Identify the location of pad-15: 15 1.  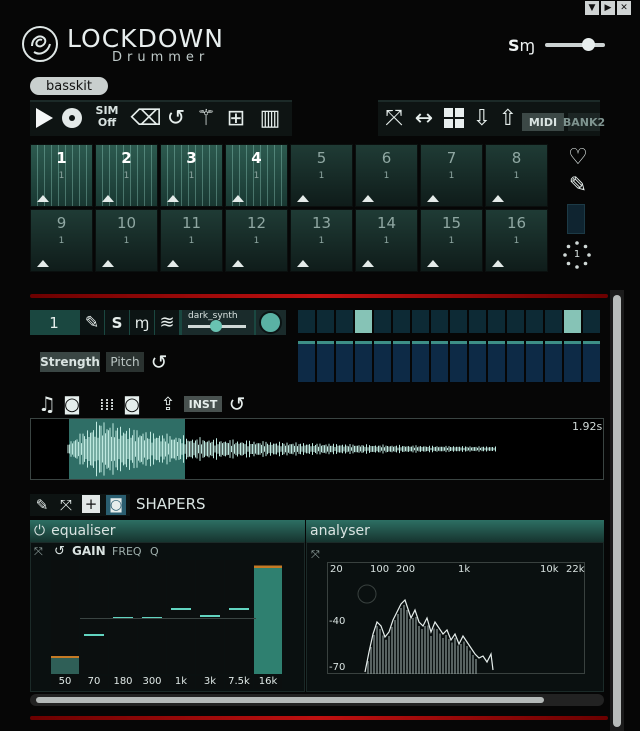
(451, 240).